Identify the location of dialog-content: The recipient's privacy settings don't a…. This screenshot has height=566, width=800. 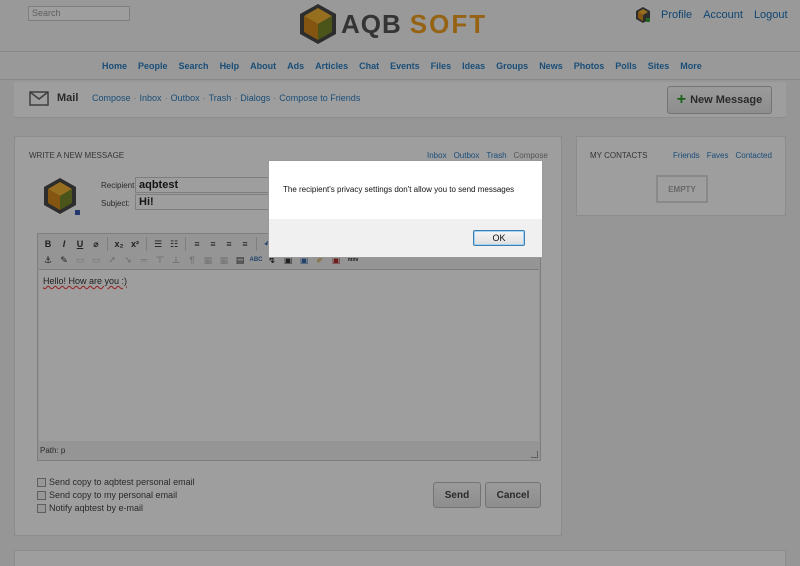
(405, 190).